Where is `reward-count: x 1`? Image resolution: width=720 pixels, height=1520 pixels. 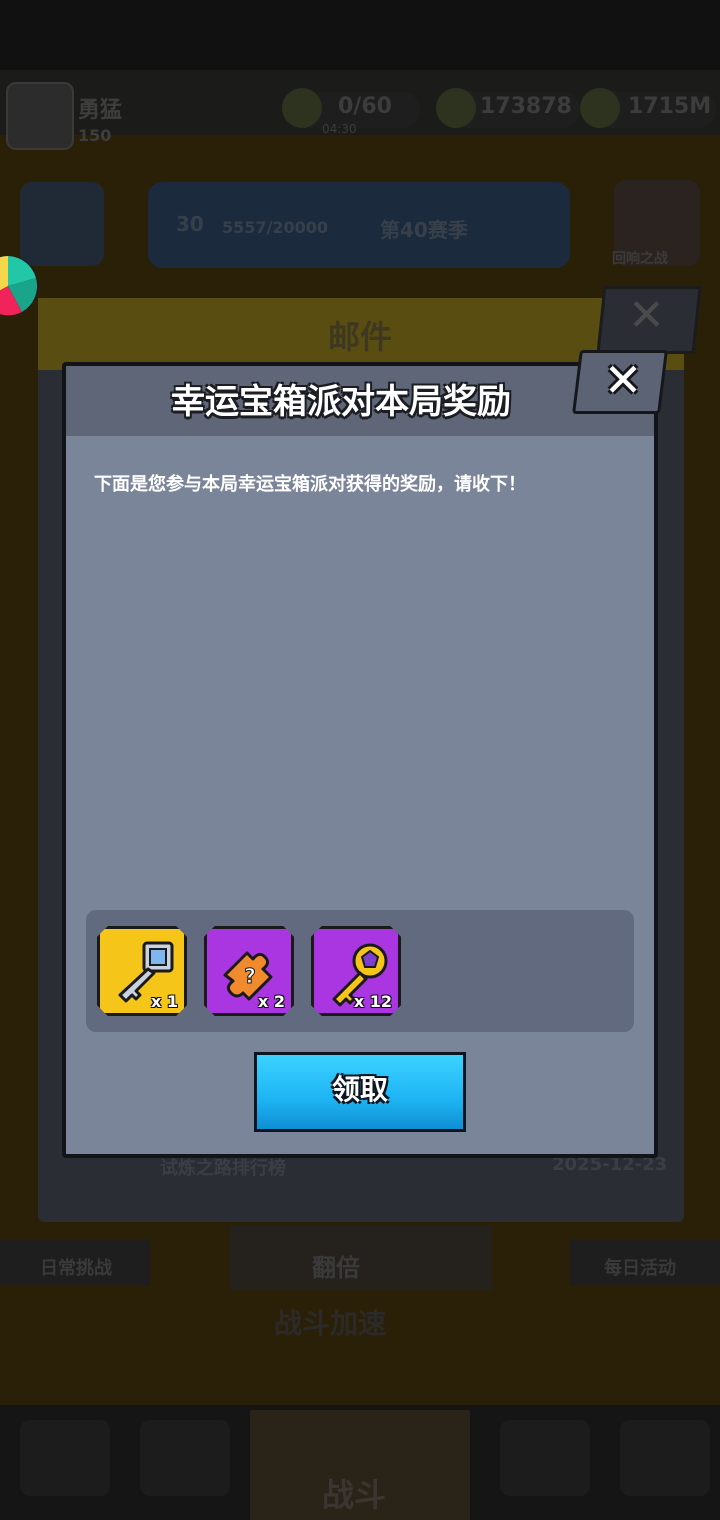 reward-count: x 1 is located at coordinates (164, 1001).